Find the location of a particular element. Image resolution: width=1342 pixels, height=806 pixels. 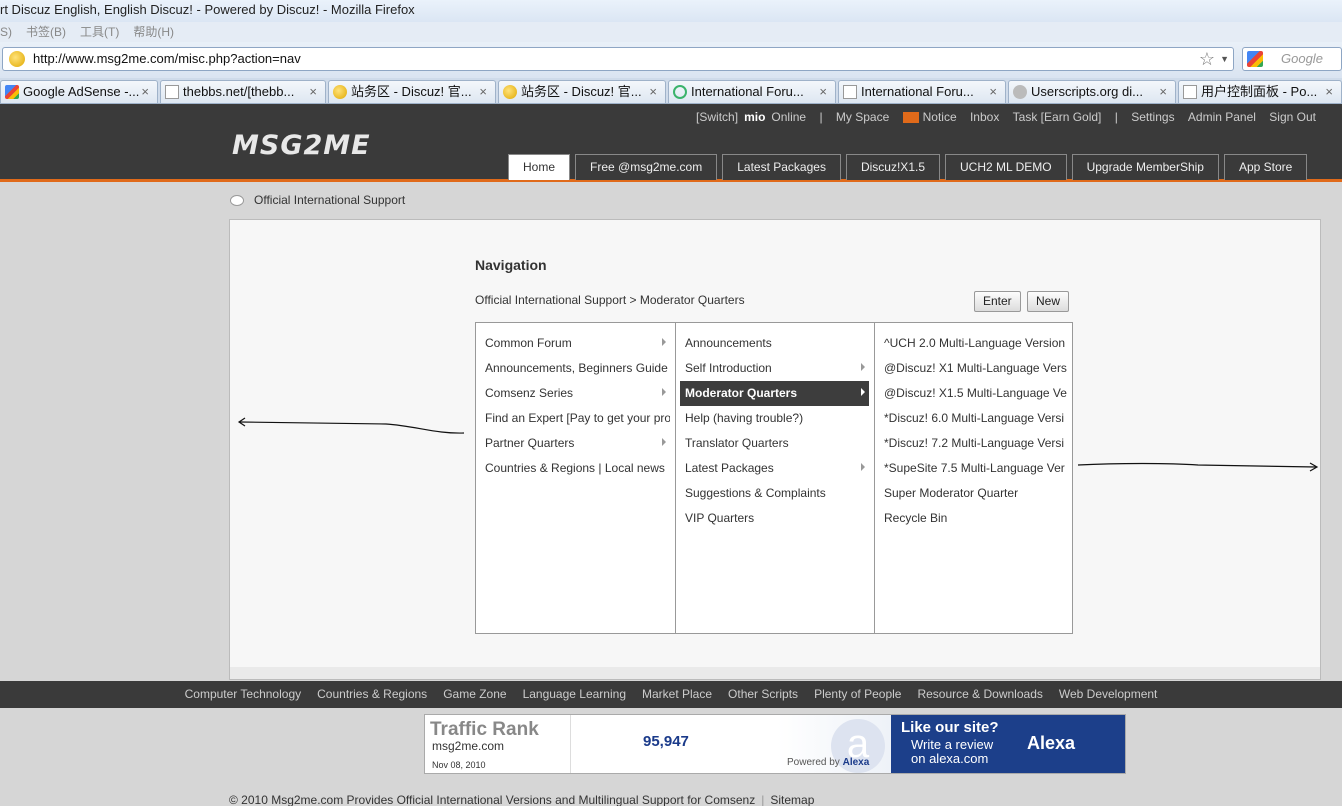

myspace-link: My Space is located at coordinates (862, 117).